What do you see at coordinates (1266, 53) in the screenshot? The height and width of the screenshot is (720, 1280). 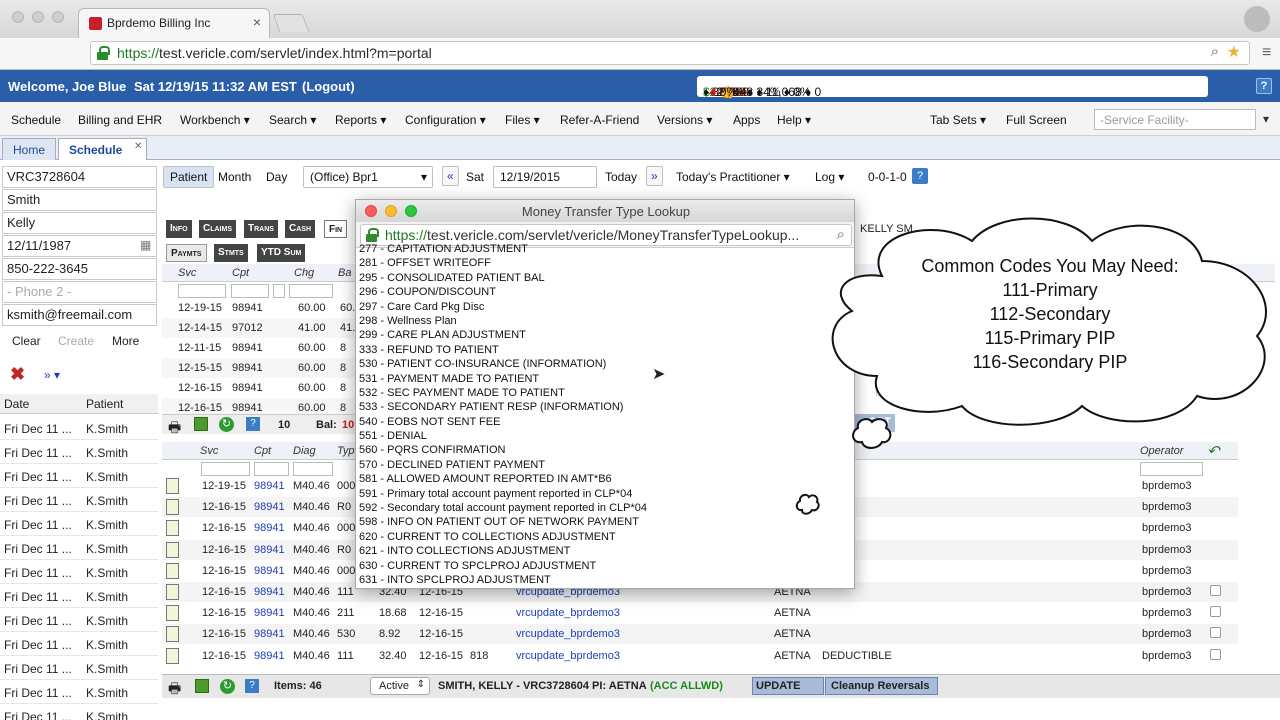 I see `chrome-menu-icon: ≡` at bounding box center [1266, 53].